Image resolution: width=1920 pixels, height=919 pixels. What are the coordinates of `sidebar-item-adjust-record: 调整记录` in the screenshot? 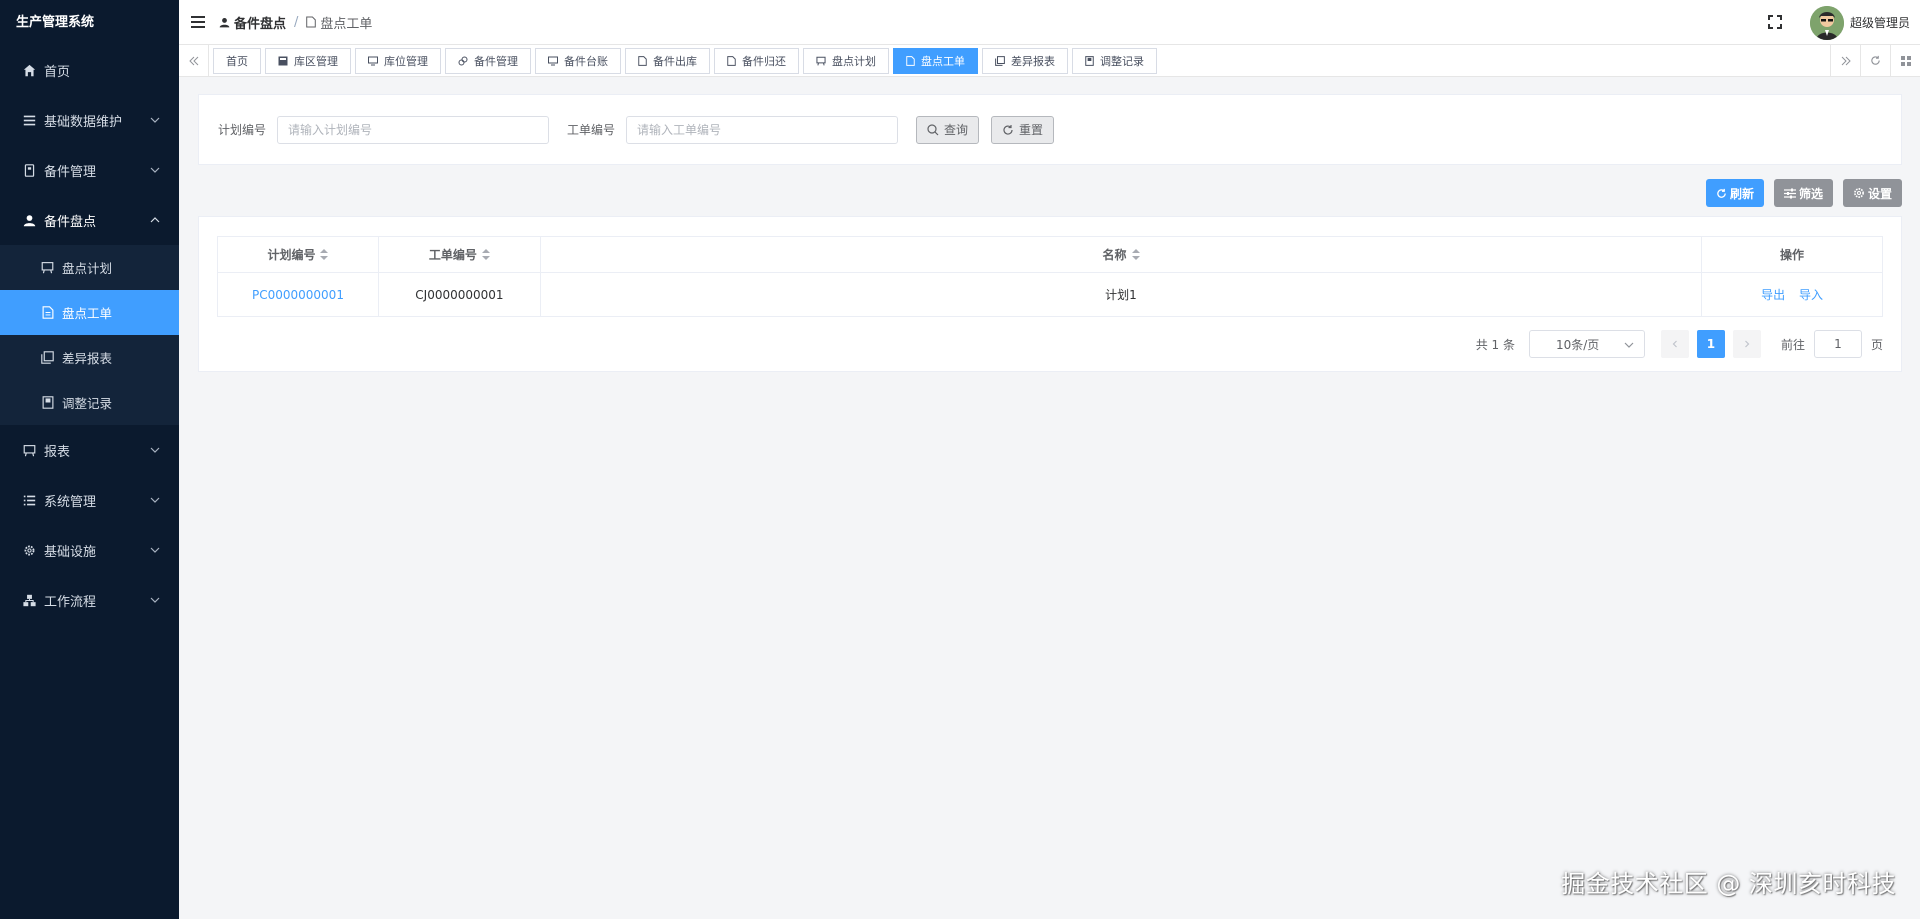 It's located at (89, 402).